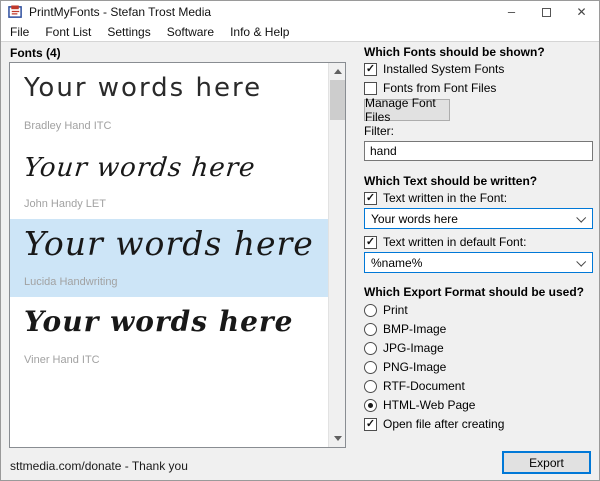 The height and width of the screenshot is (481, 600). What do you see at coordinates (128, 32) in the screenshot?
I see `menu-settings: Settings` at bounding box center [128, 32].